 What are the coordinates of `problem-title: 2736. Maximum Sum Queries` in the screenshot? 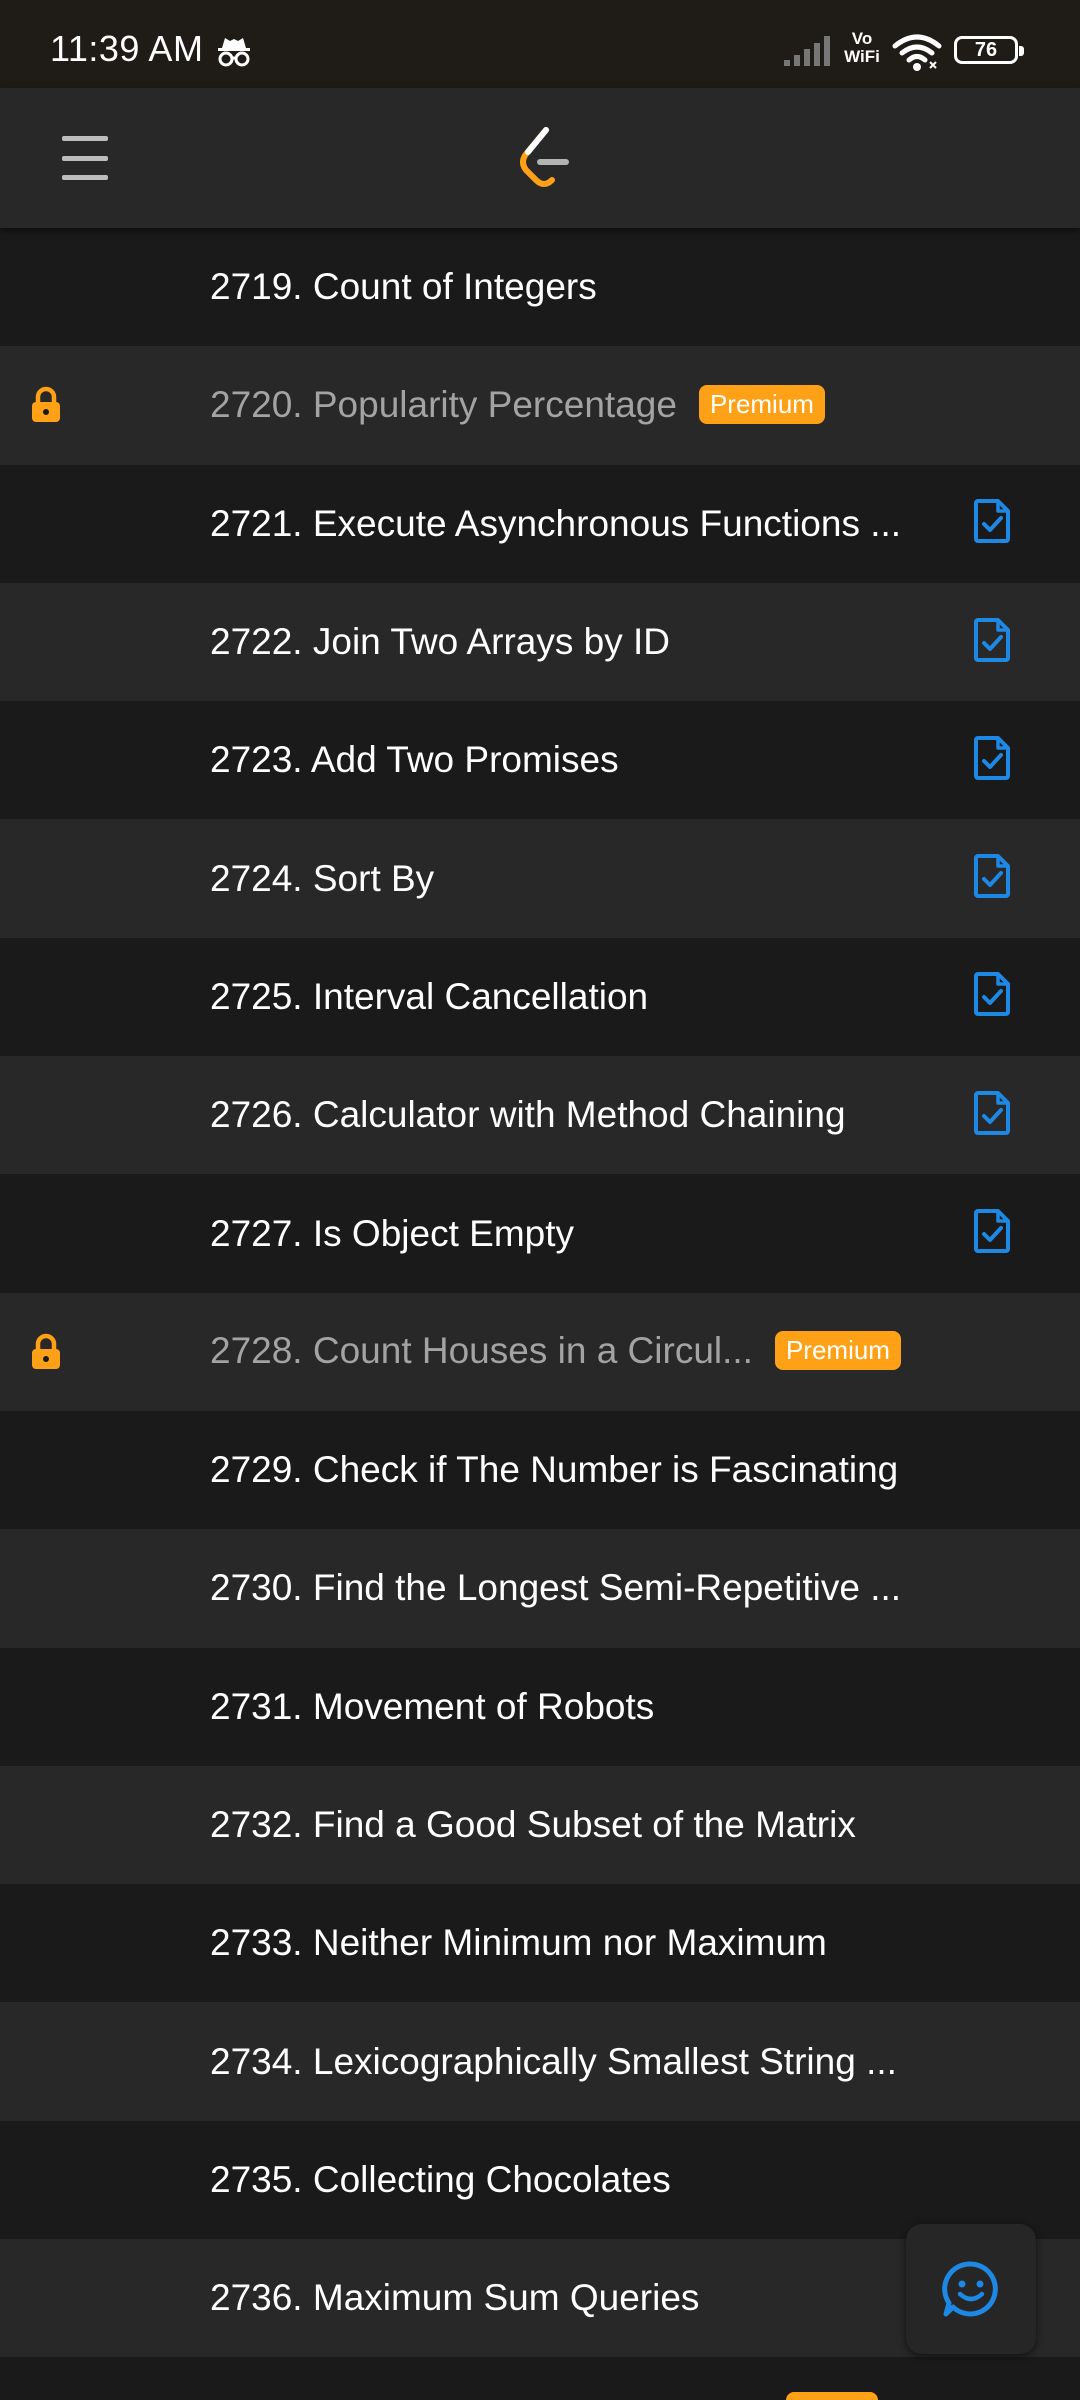 It's located at (455, 2298).